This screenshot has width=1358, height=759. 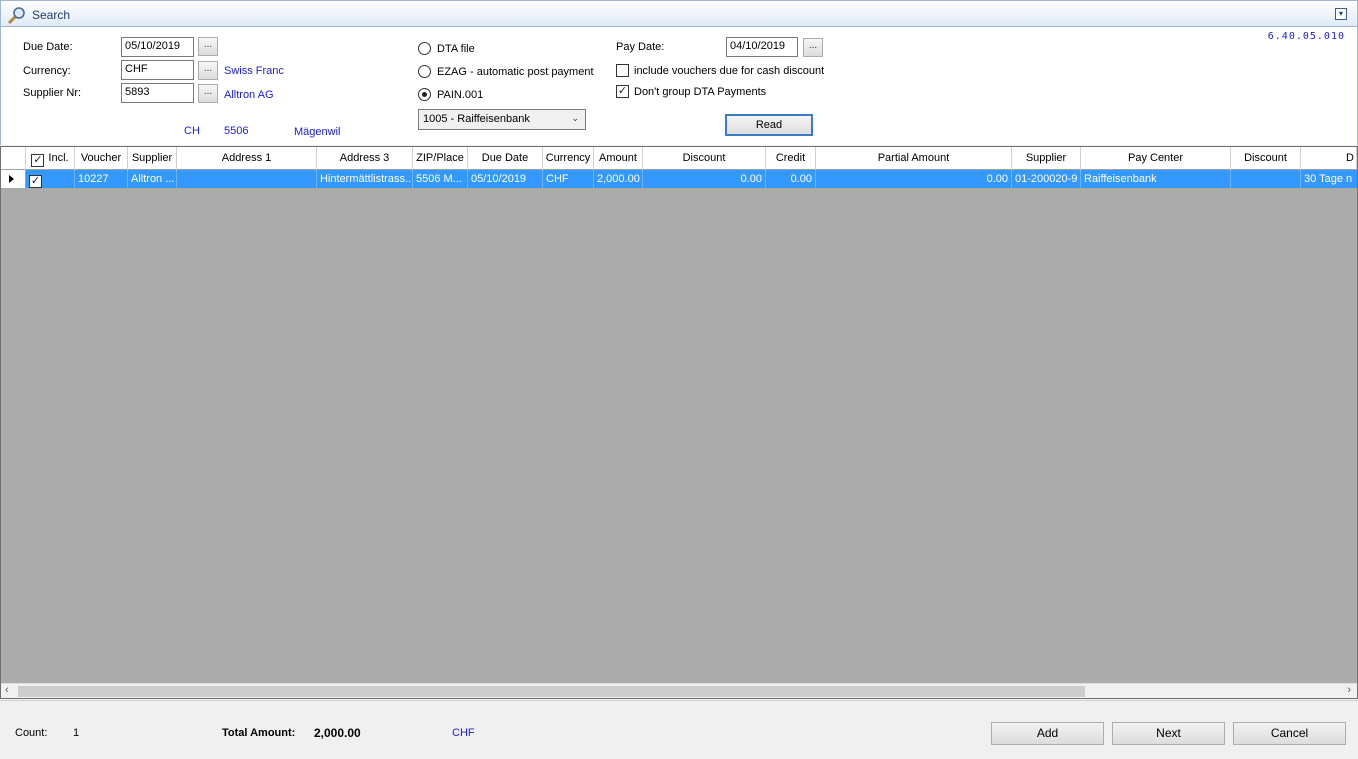 I want to click on col-voucher: Voucher, so click(x=101, y=158).